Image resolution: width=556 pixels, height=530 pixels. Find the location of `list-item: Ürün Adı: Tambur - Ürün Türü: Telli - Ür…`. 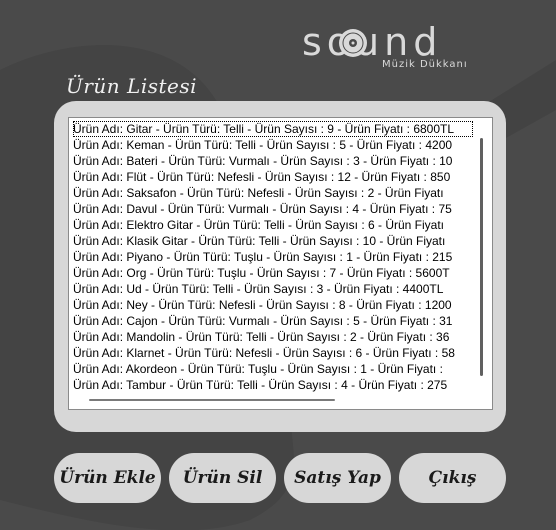

list-item: Ürün Adı: Tambur - Ürün Türü: Telli - Ür… is located at coordinates (273, 385).